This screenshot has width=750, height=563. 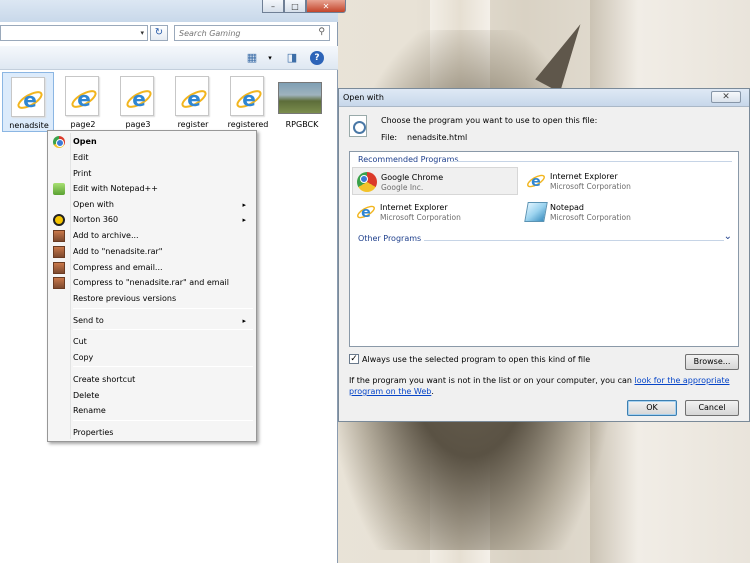 I want to click on help-icon: ?, so click(x=317, y=58).